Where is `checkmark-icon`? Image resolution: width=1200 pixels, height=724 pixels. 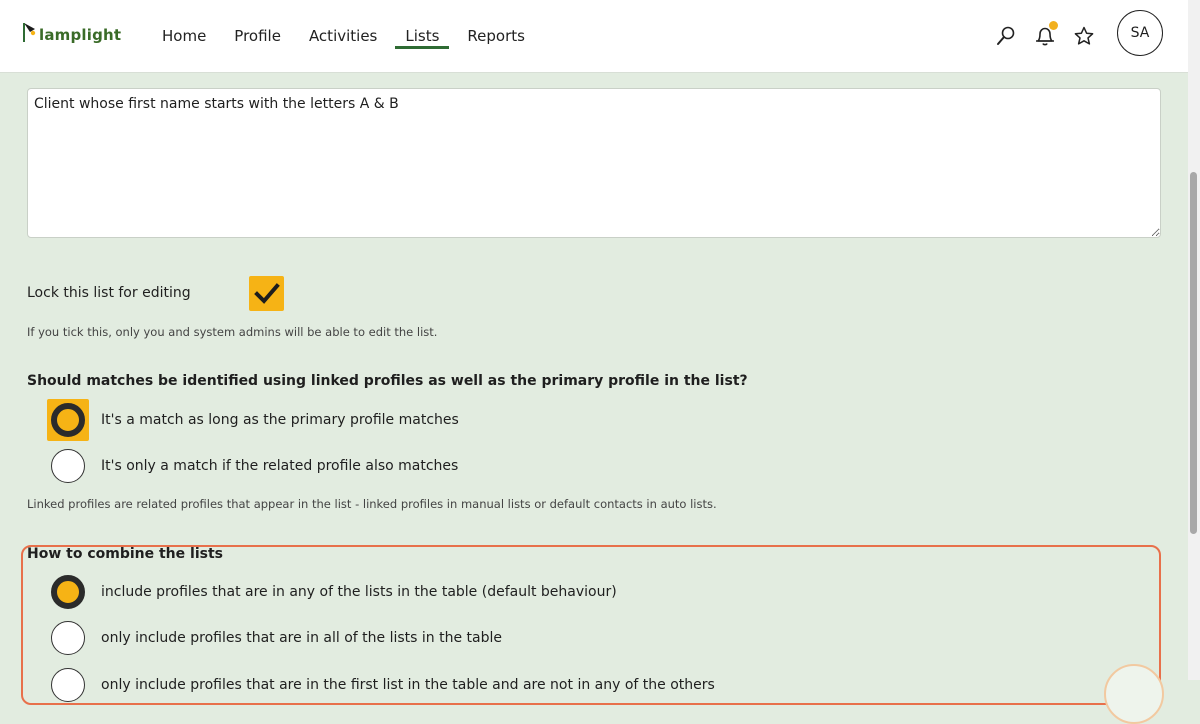 checkmark-icon is located at coordinates (266, 293).